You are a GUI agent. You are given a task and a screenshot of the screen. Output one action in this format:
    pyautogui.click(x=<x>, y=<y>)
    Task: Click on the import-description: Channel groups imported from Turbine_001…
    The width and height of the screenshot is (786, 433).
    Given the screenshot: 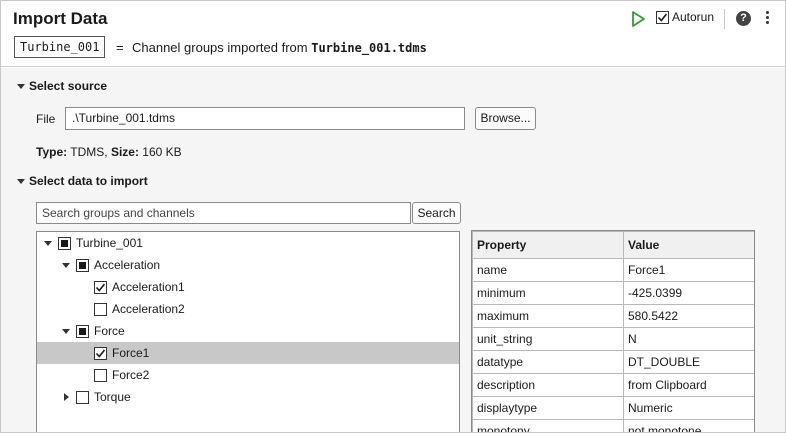 What is the action you would take?
    pyautogui.click(x=279, y=47)
    